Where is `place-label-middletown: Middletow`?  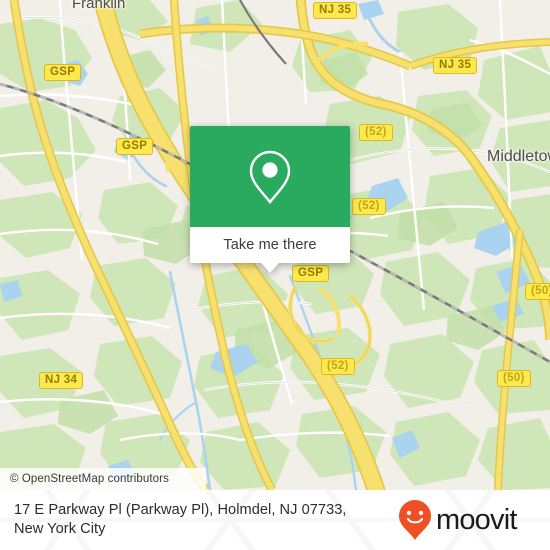 place-label-middletown: Middletow is located at coordinates (518, 156).